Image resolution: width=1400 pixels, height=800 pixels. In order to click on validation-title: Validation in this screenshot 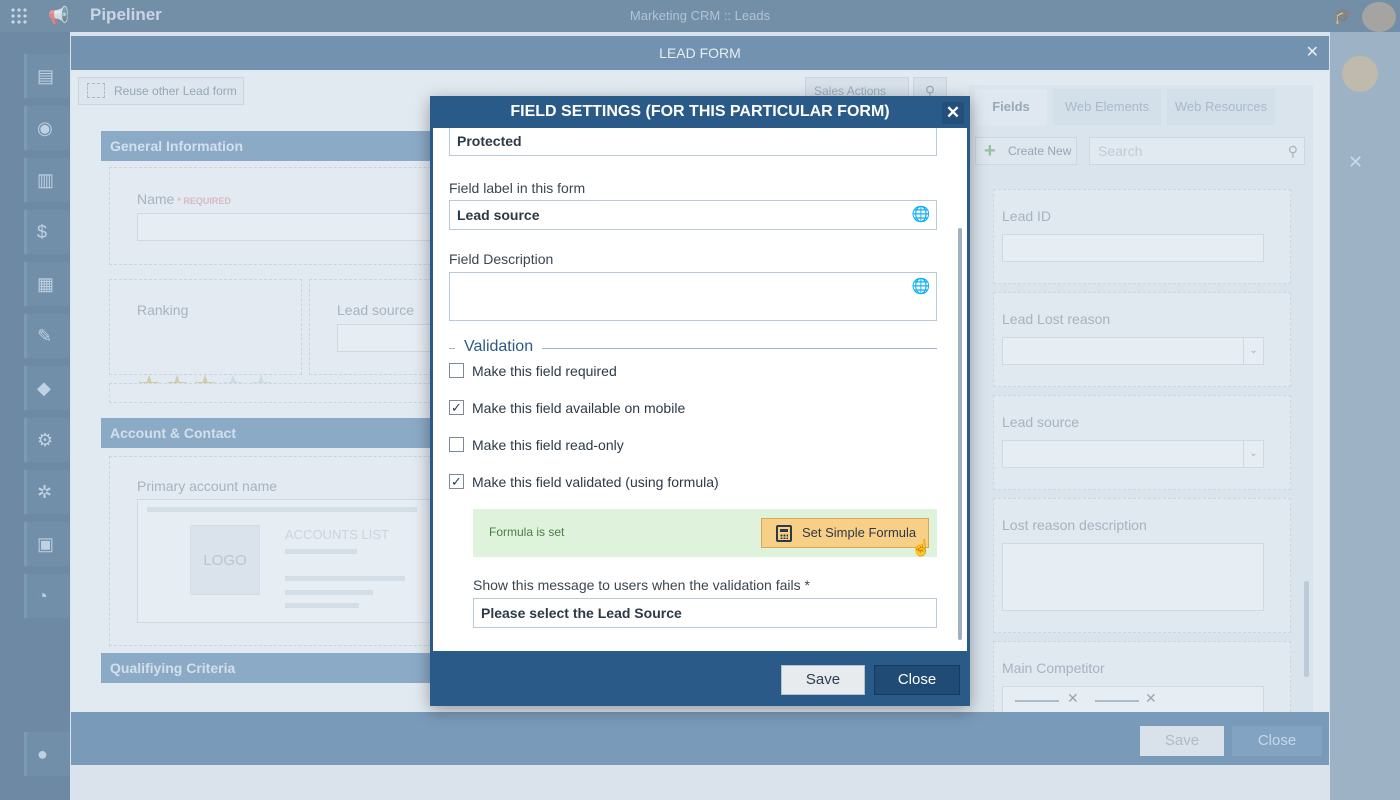, I will do `click(499, 346)`.